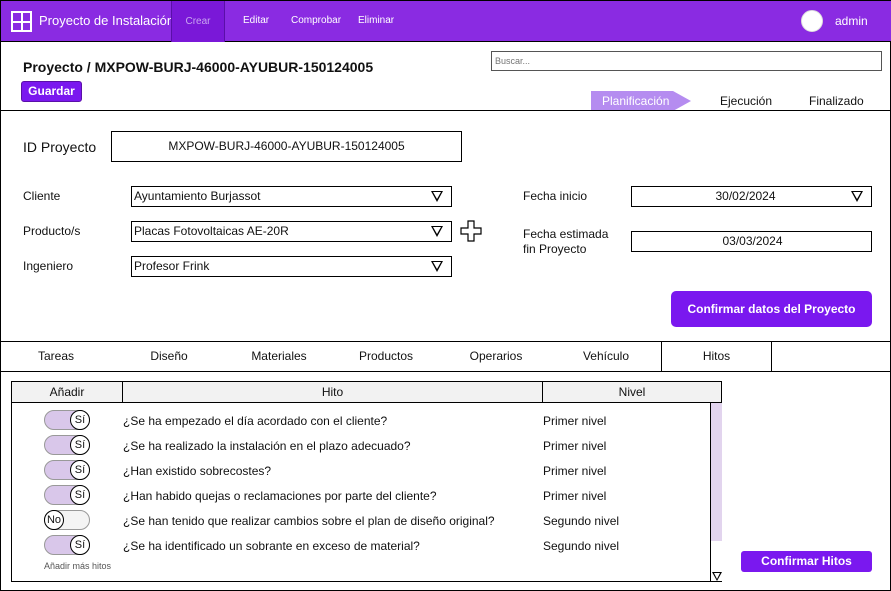 This screenshot has height=591, width=891. What do you see at coordinates (806, 561) in the screenshot?
I see `confirm-hitos-button: Confirmar Hitos` at bounding box center [806, 561].